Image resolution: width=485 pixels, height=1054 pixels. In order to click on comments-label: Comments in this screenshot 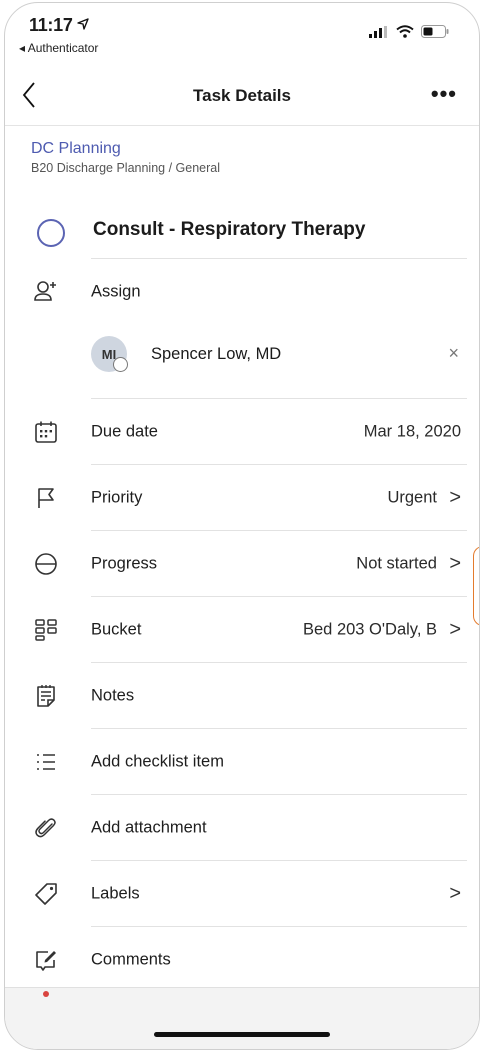, I will do `click(131, 959)`.